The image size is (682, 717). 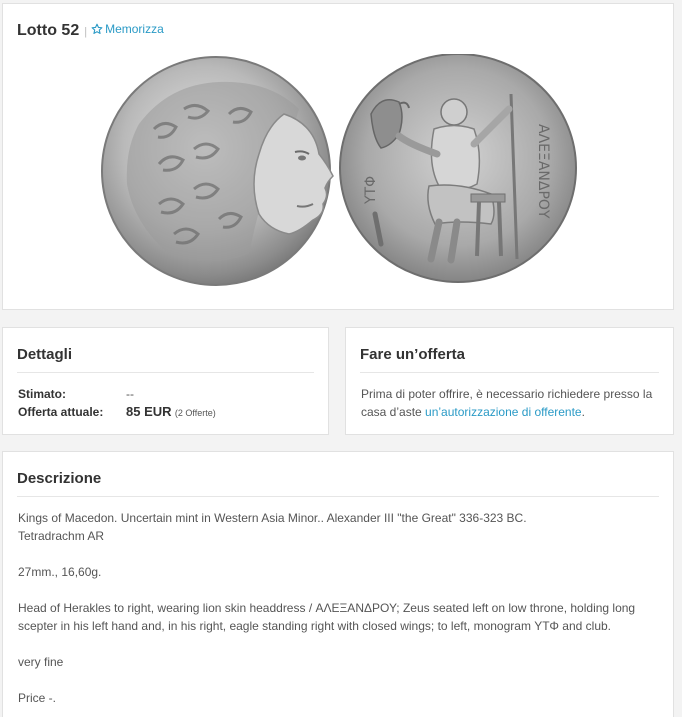 I want to click on star-outline-icon, so click(x=97, y=28).